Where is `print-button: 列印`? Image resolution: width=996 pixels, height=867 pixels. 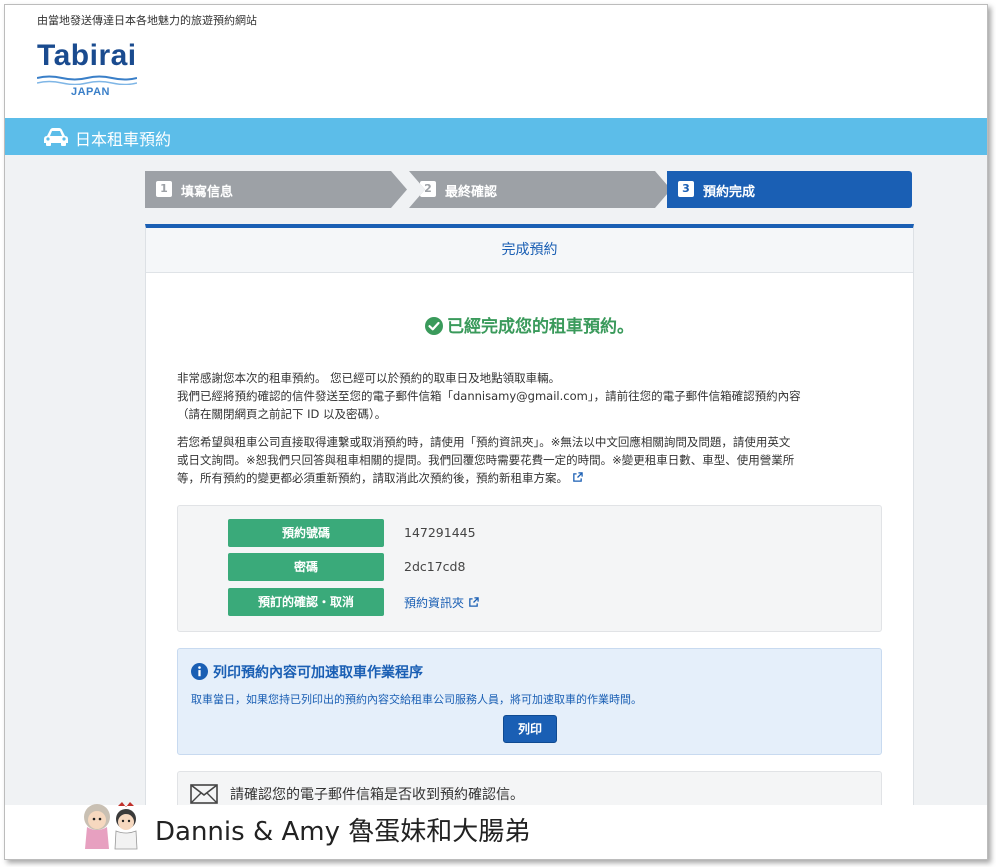 print-button: 列印 is located at coordinates (530, 729).